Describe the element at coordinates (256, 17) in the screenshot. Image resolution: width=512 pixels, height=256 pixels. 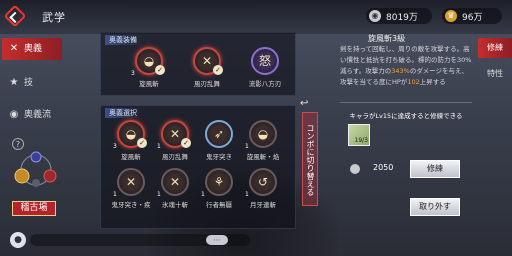
I see `top-bar` at that location.